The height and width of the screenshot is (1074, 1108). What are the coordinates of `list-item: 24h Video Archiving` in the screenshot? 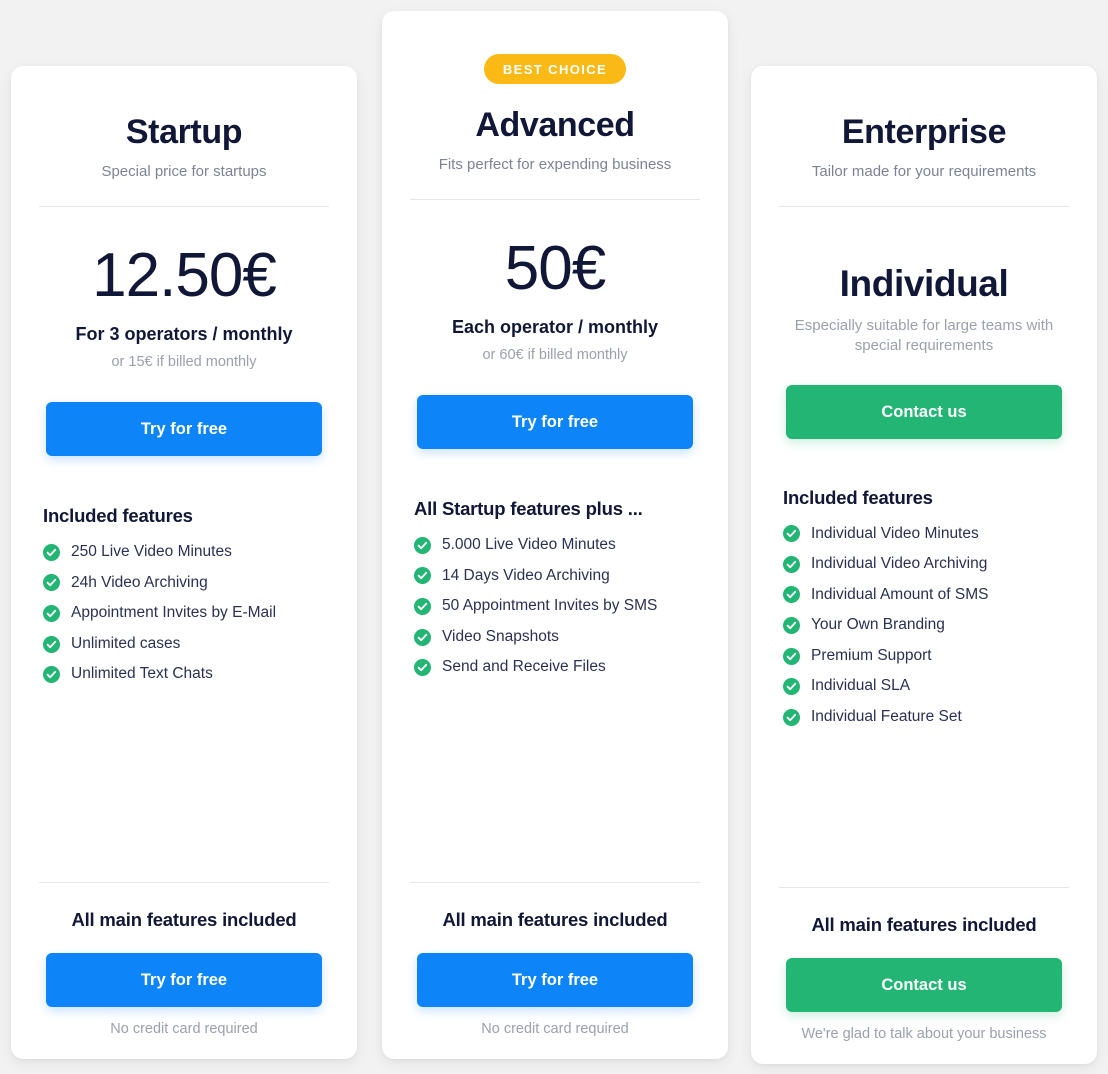 It's located at (184, 583).